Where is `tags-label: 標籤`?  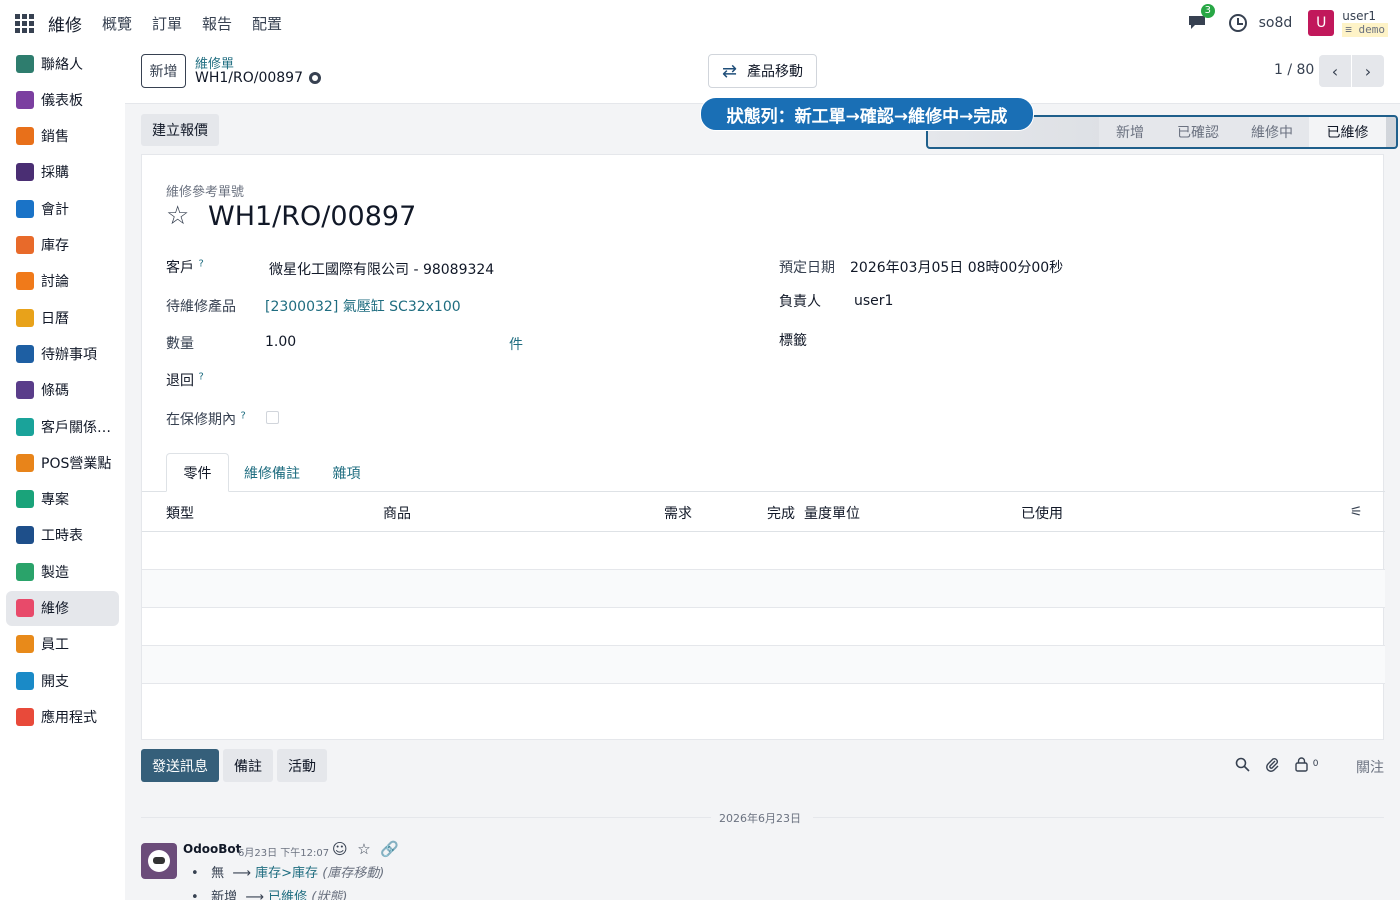
tags-label: 標籤 is located at coordinates (793, 341).